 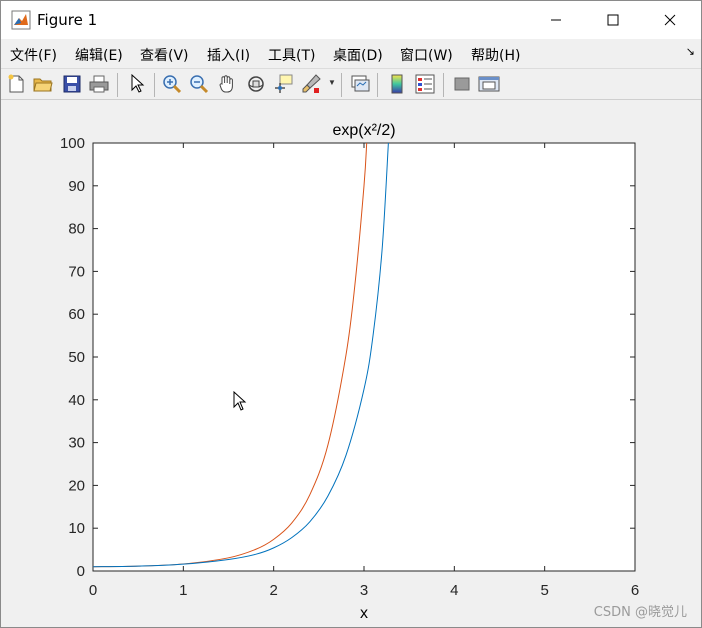 What do you see at coordinates (76, 229) in the screenshot?
I see `y-tick-label: 80` at bounding box center [76, 229].